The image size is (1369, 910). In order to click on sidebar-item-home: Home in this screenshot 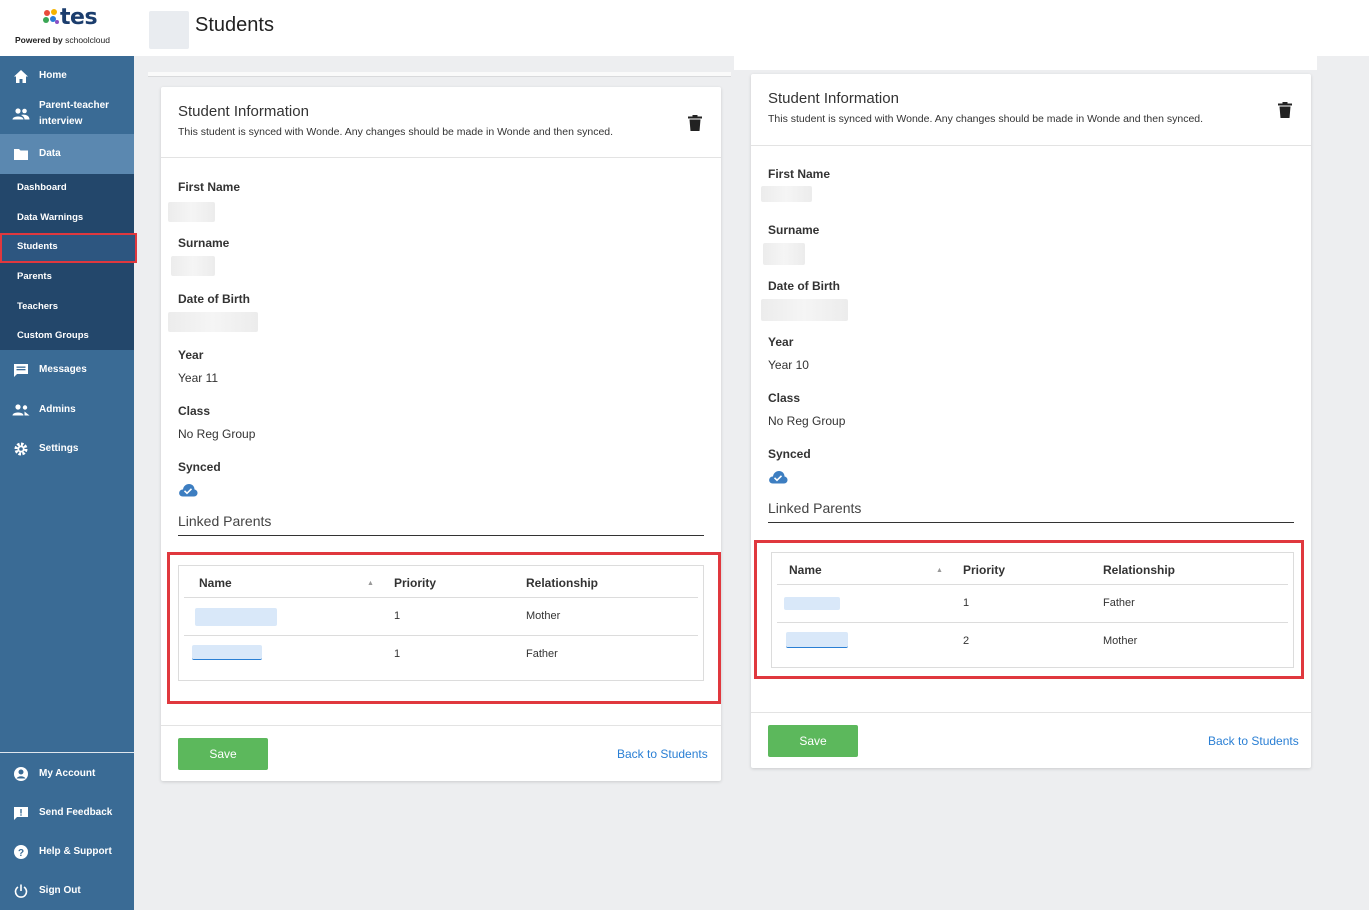, I will do `click(67, 76)`.